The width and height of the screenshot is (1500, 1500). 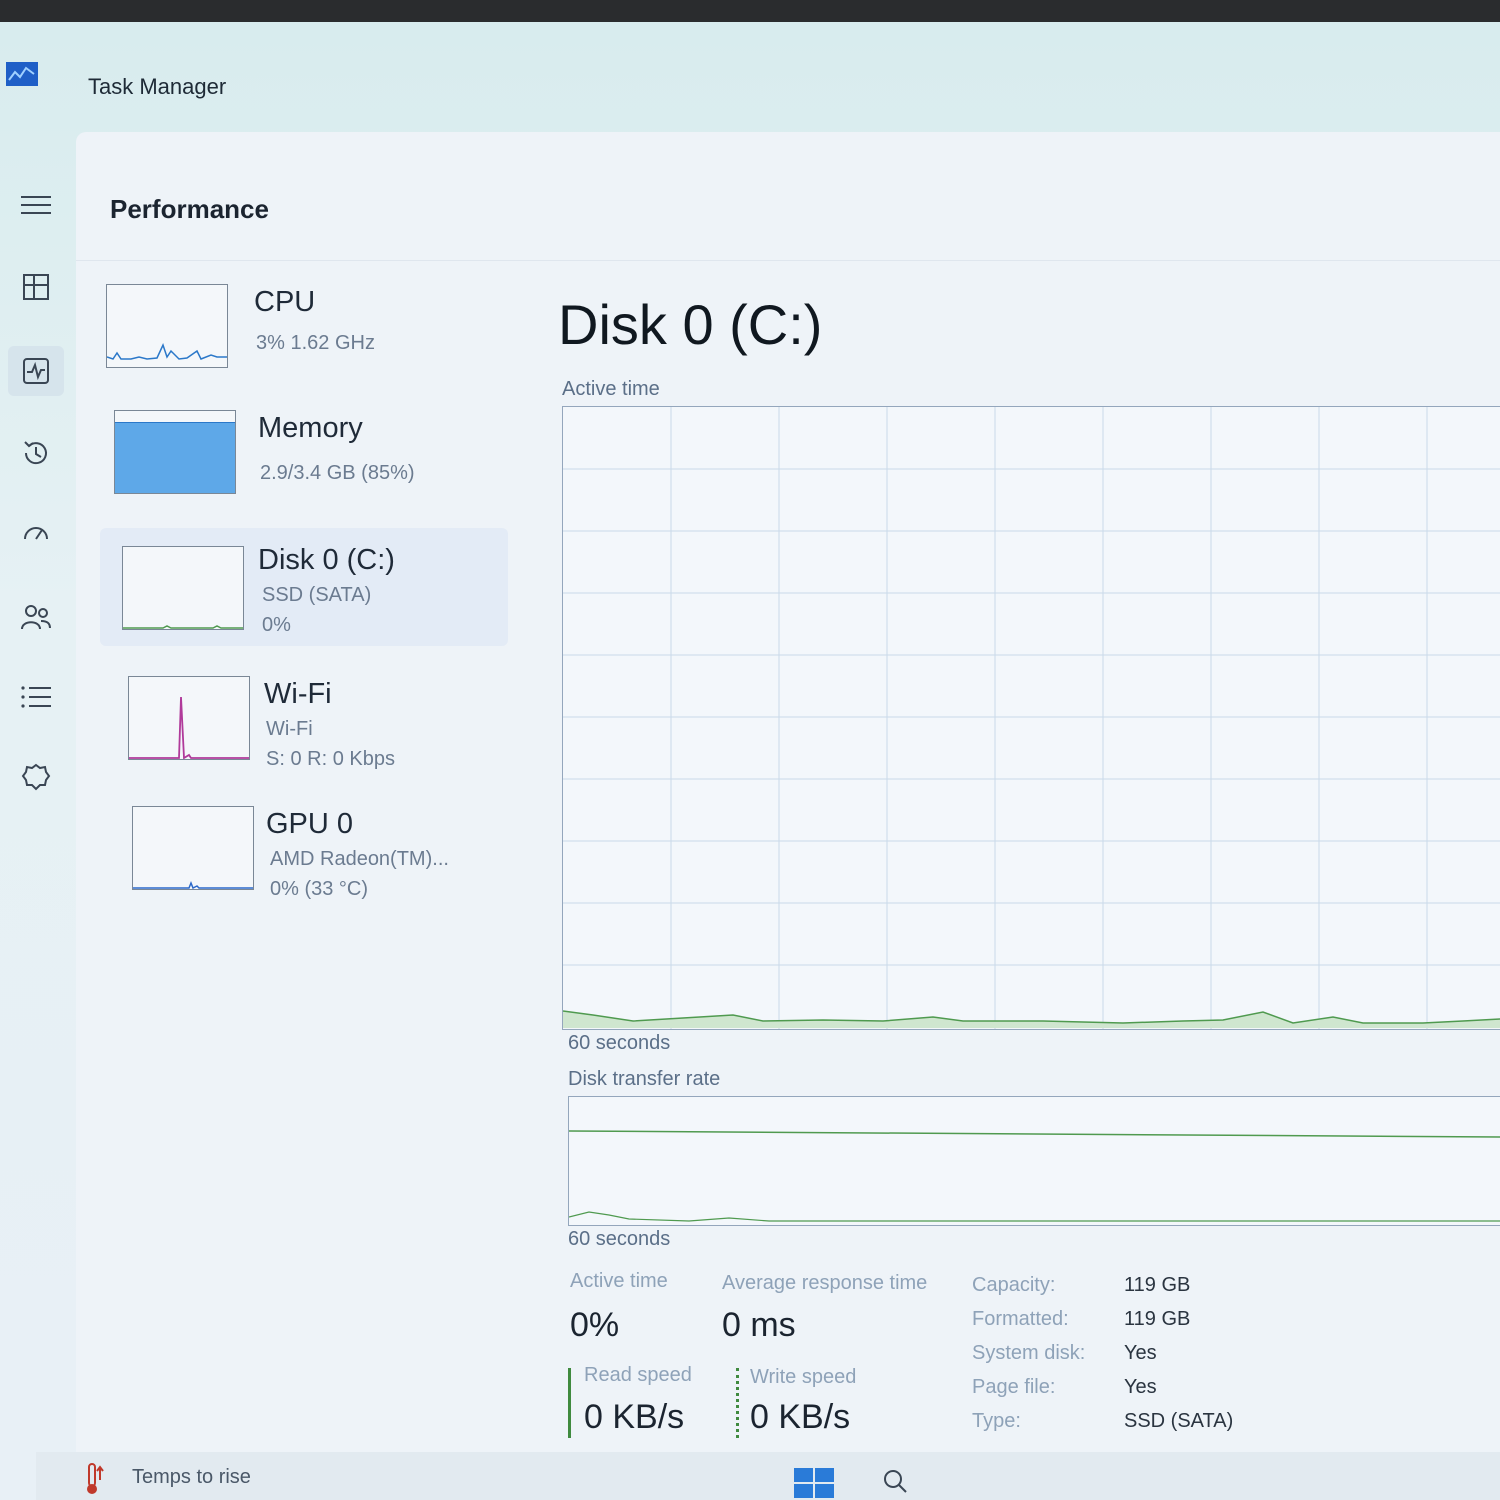 What do you see at coordinates (1179, 1421) in the screenshot?
I see `type-value: SSD (SATA)` at bounding box center [1179, 1421].